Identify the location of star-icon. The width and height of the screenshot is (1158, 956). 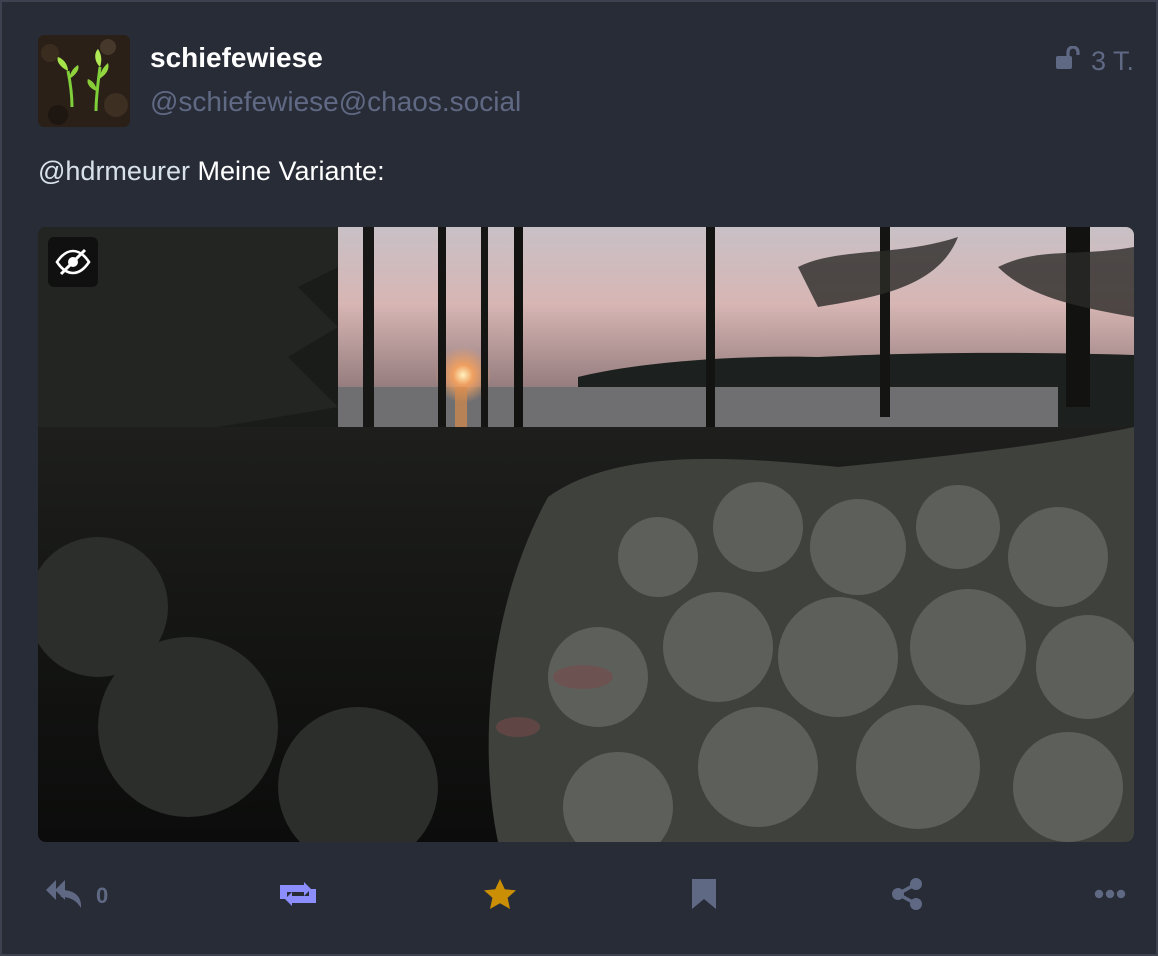
(500, 896).